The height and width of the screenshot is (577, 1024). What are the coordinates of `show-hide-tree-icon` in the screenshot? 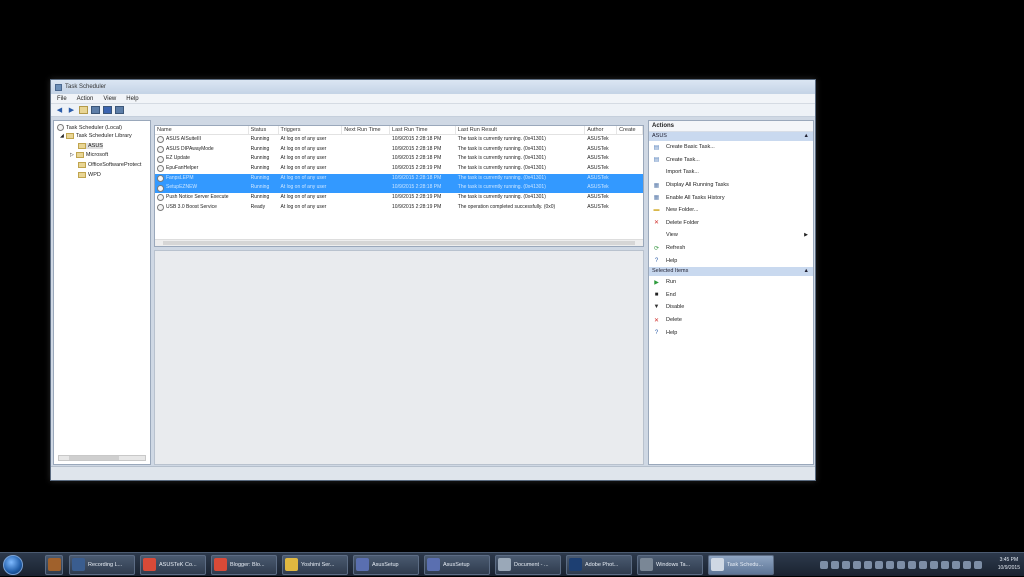 It's located at (95, 110).